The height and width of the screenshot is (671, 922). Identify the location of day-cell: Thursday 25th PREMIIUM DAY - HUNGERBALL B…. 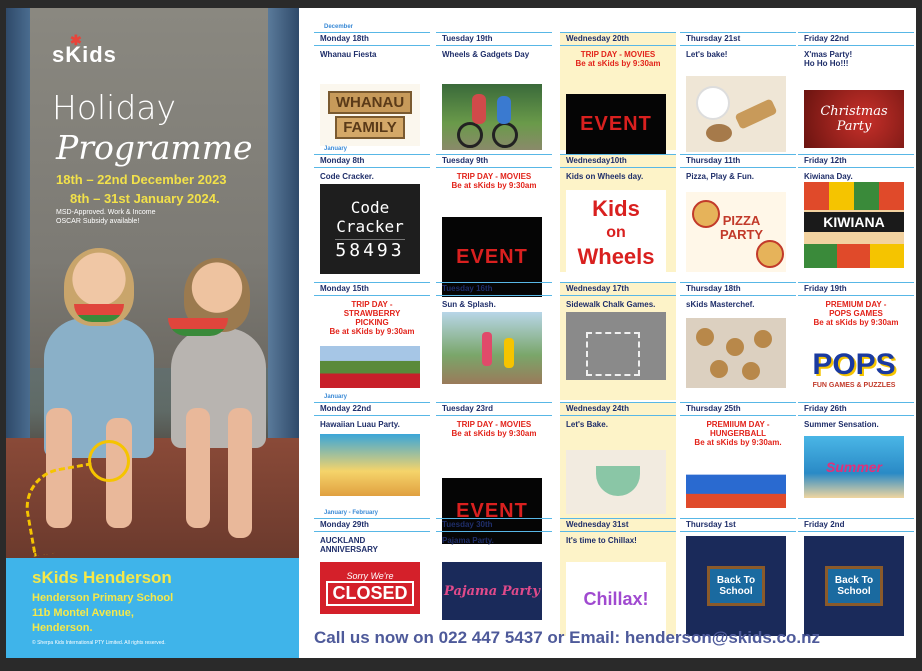
(738, 461).